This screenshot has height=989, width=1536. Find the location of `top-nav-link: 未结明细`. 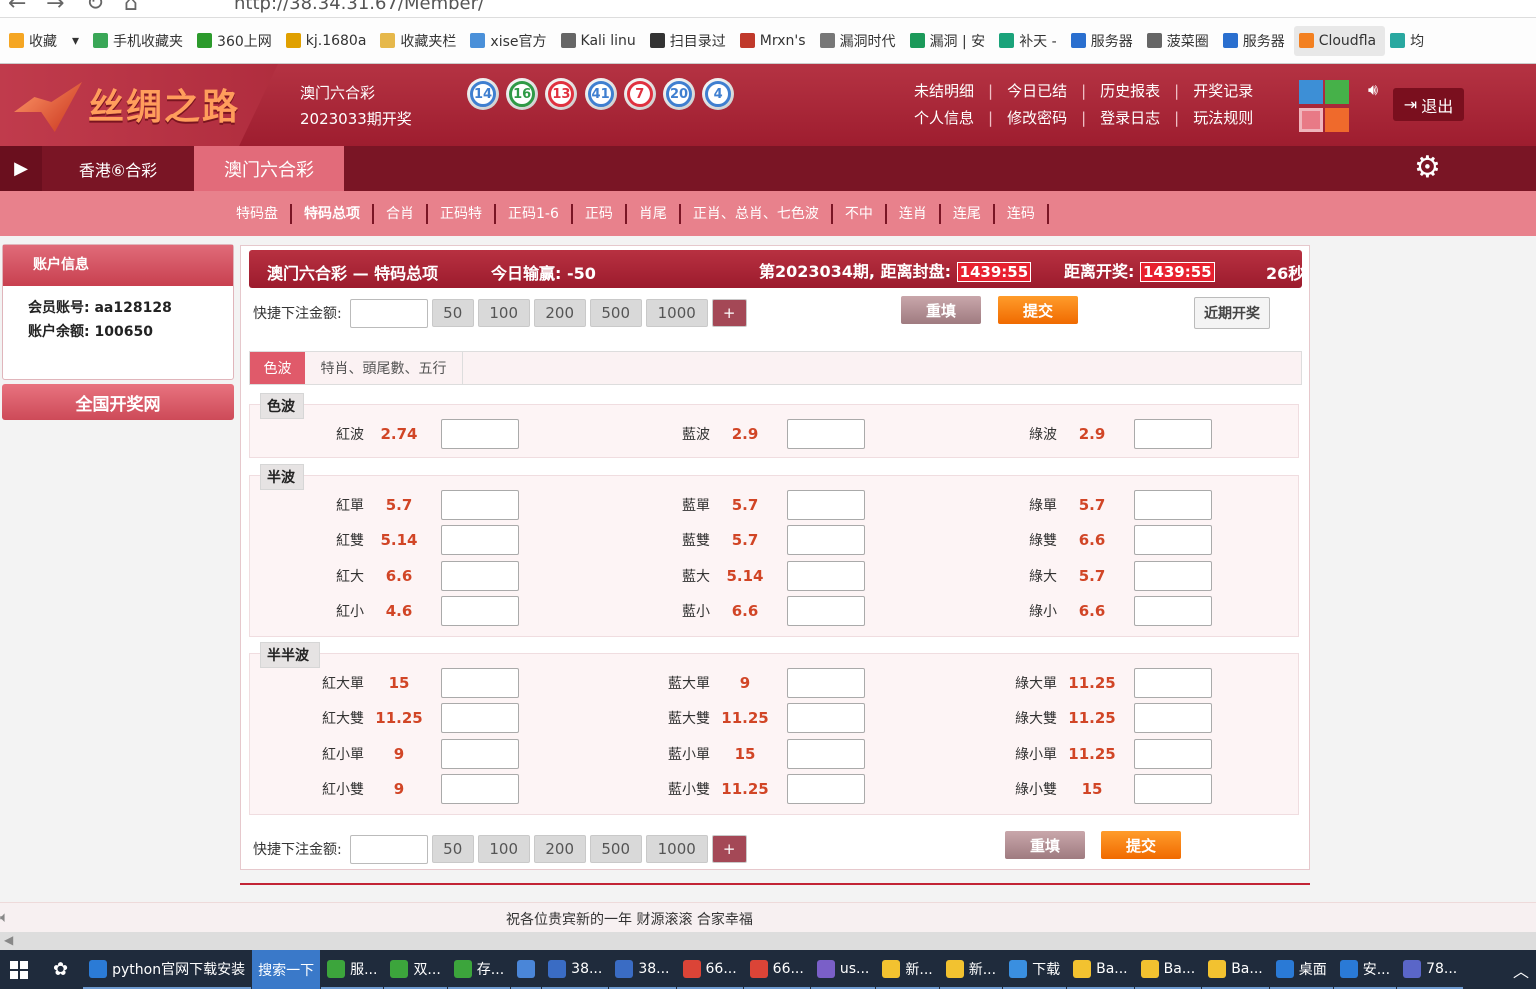

top-nav-link: 未结明细 is located at coordinates (944, 91).